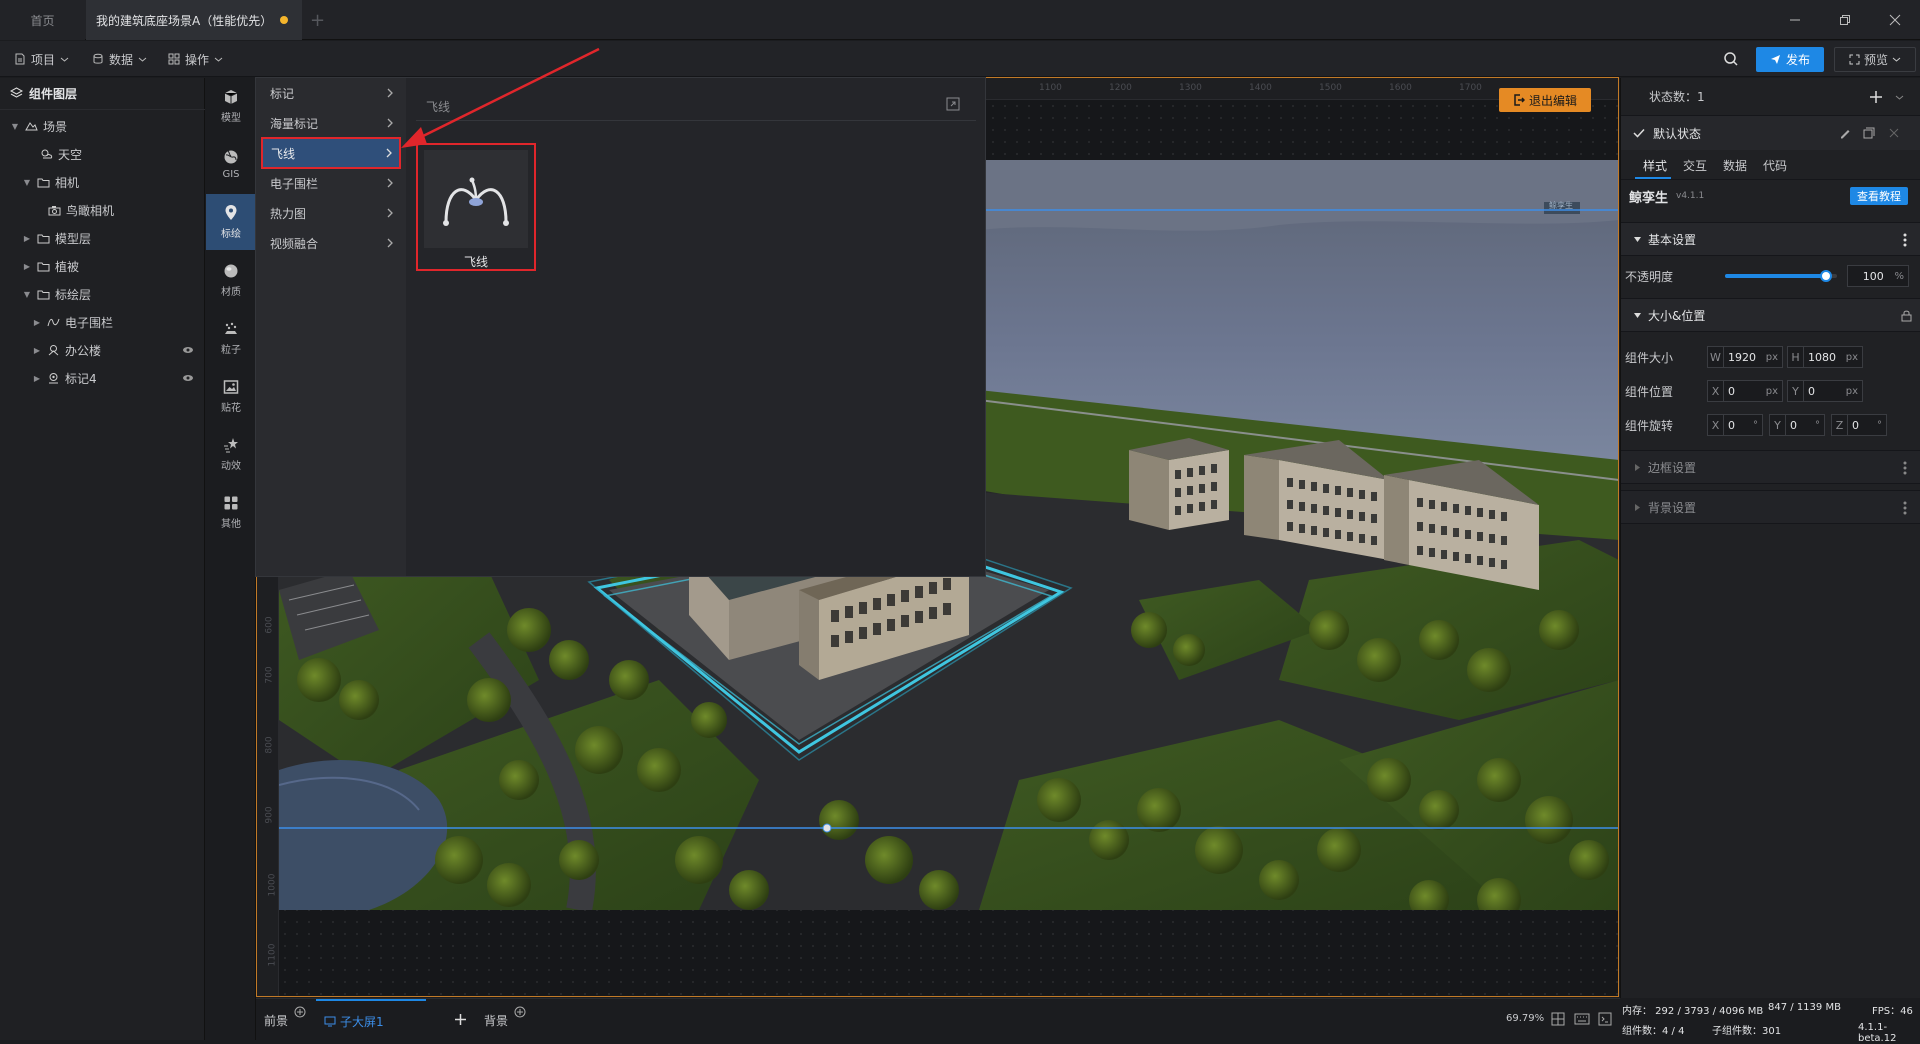 The width and height of the screenshot is (1920, 1044). Describe the element at coordinates (1795, 20) in the screenshot. I see `minimize-button` at that location.